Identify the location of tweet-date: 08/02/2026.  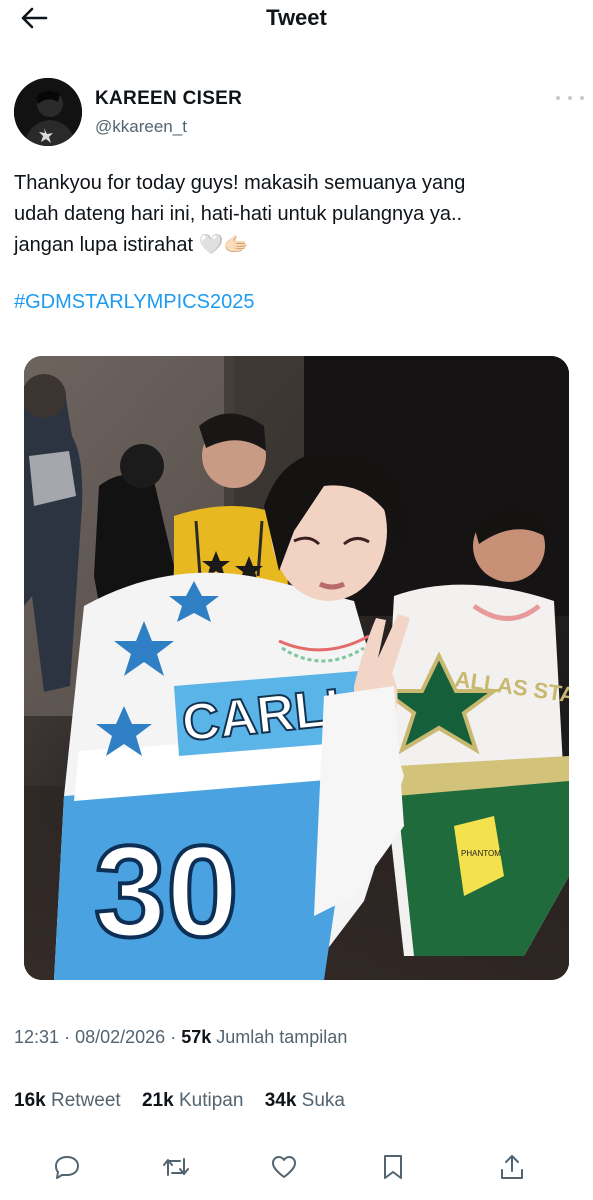
(120, 1037).